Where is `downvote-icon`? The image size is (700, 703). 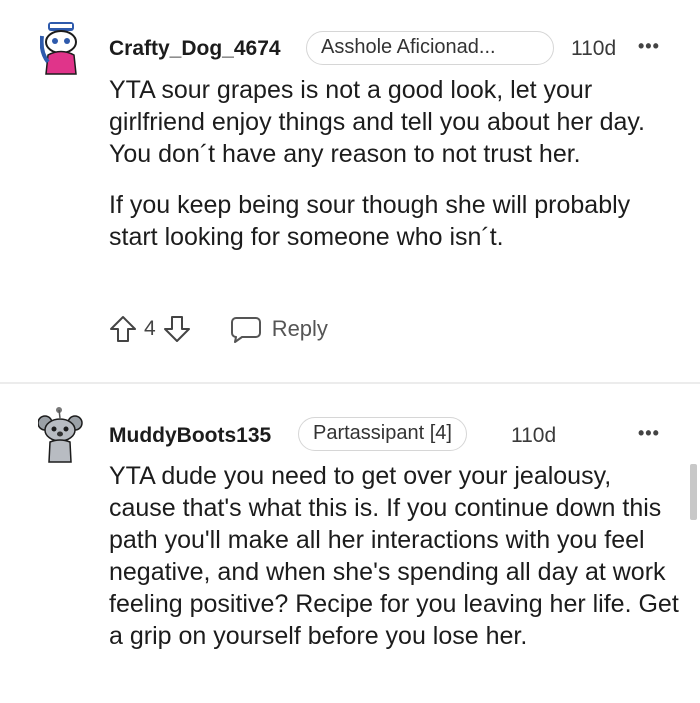
downvote-icon is located at coordinates (177, 329).